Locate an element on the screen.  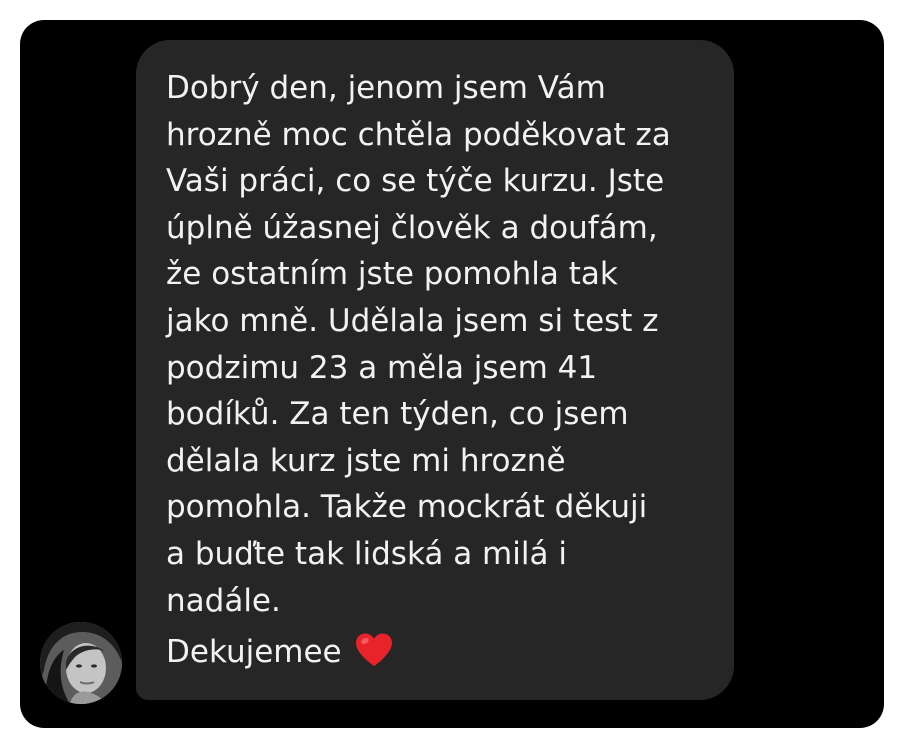
sender-avatar is located at coordinates (81, 663).